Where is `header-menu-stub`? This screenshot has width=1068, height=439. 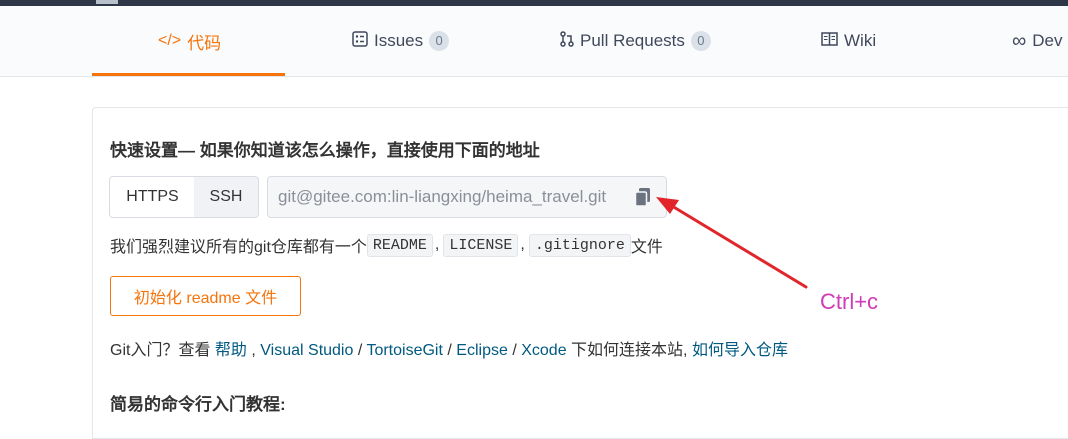
header-menu-stub is located at coordinates (107, 2).